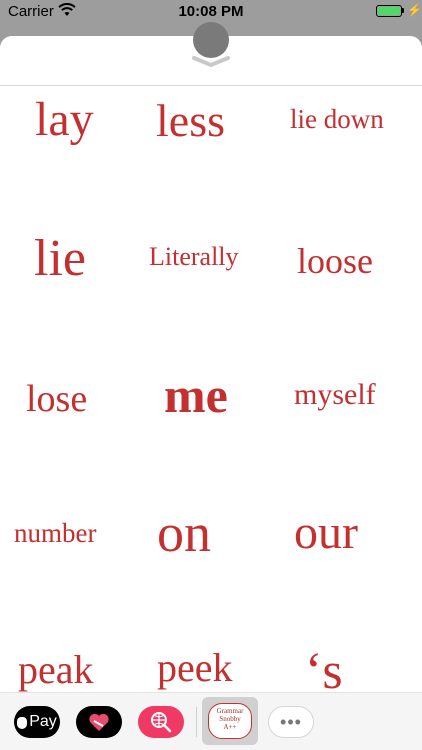  Describe the element at coordinates (43, 721) in the screenshot. I see `apple-pay-label: Pay` at that location.